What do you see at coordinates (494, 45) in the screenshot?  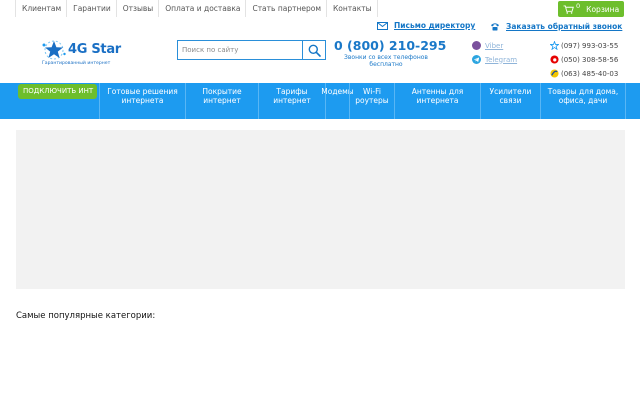 I see `viber-label: Viber` at bounding box center [494, 45].